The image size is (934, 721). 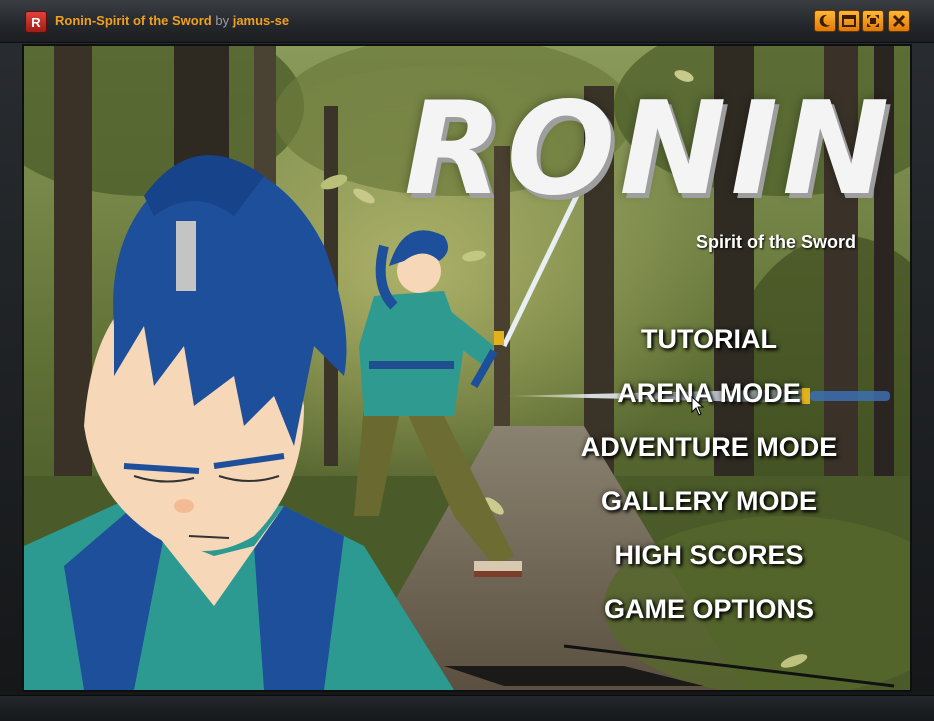 What do you see at coordinates (467, 21) in the screenshot?
I see `title-bar: R Ronin-Spirit of the Sword by jamus-se` at bounding box center [467, 21].